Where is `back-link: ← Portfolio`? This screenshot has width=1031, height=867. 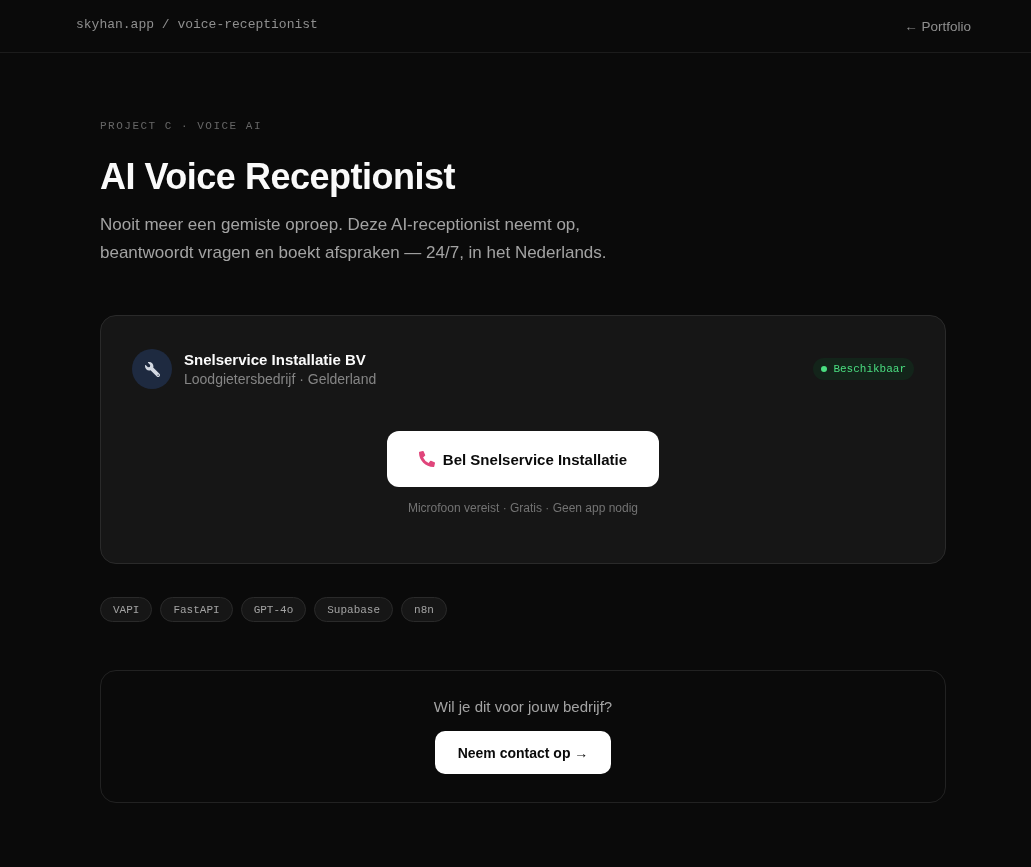 back-link: ← Portfolio is located at coordinates (937, 26).